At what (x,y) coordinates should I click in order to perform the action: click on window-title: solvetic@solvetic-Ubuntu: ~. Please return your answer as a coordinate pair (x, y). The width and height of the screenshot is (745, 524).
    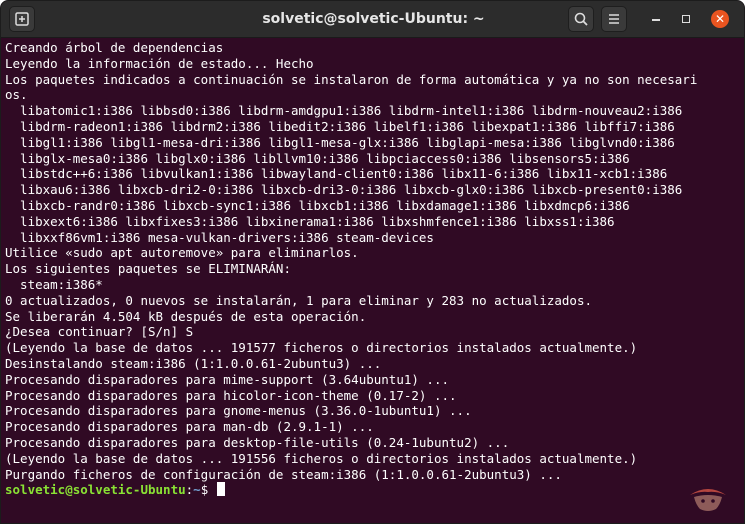
    Looking at the image, I should click on (373, 19).